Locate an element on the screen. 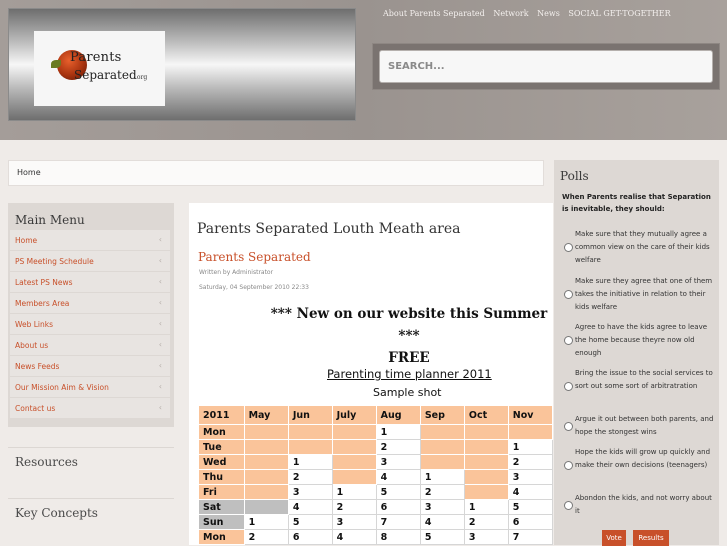  planner-day-label: Fri is located at coordinates (221, 492).